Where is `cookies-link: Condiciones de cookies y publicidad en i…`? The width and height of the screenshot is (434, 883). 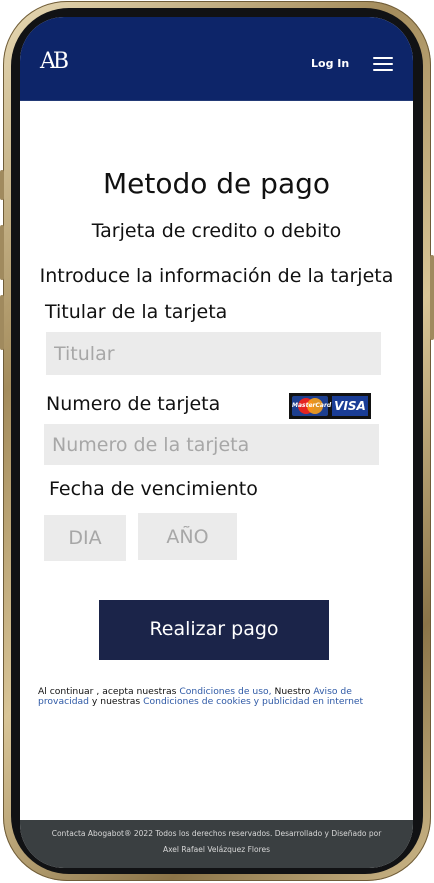
cookies-link: Condiciones de cookies y publicidad en i… is located at coordinates (253, 701).